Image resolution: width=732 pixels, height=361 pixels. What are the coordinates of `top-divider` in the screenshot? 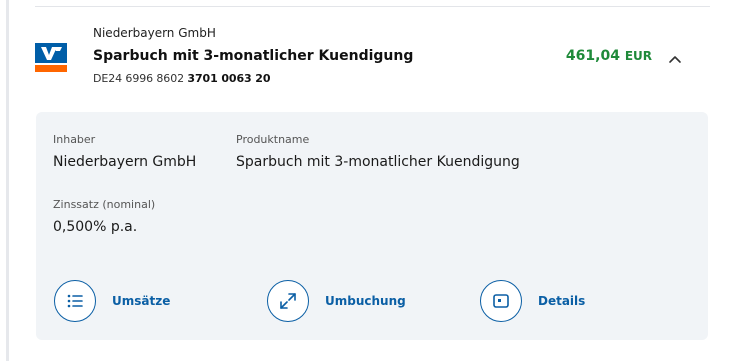 It's located at (372, 6).